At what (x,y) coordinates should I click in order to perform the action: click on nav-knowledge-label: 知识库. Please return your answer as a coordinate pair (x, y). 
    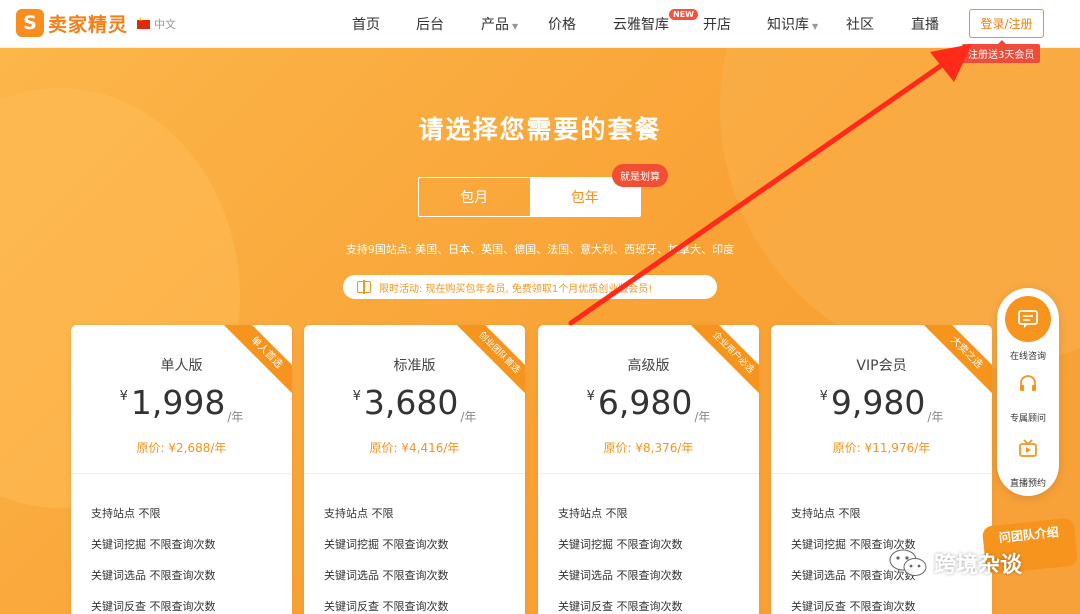
    Looking at the image, I should click on (788, 25).